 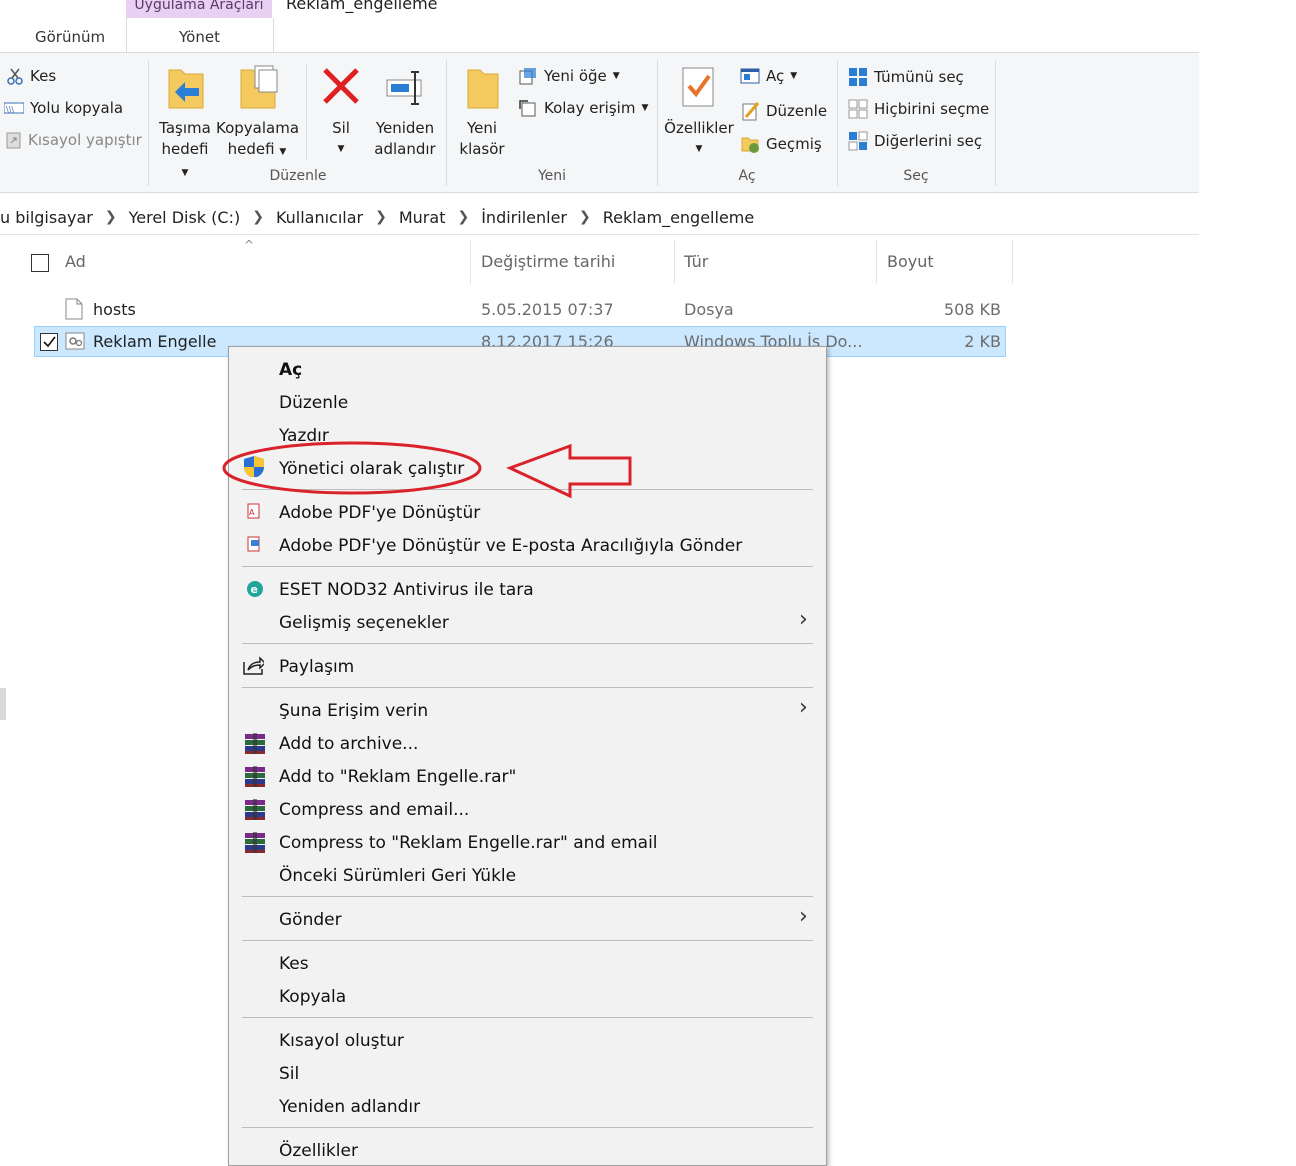 What do you see at coordinates (75, 261) in the screenshot?
I see `column-header-name: Ad` at bounding box center [75, 261].